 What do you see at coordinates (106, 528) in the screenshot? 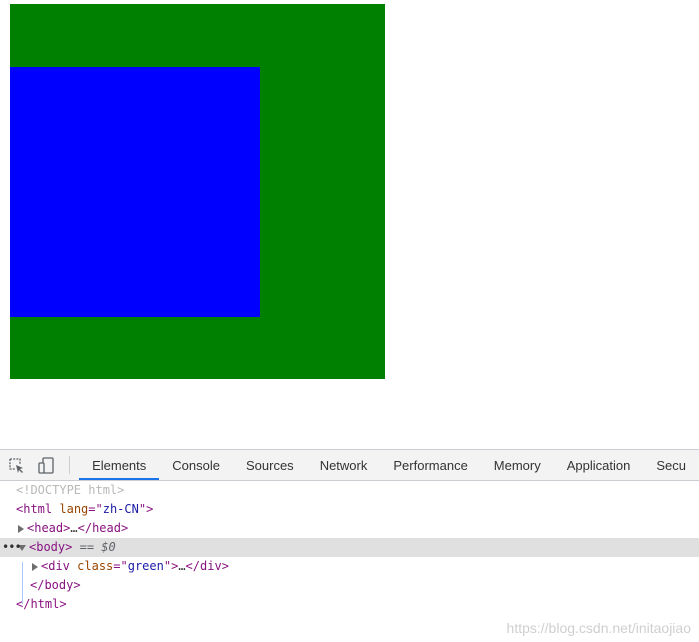
I see `head-close-tag: head` at bounding box center [106, 528].